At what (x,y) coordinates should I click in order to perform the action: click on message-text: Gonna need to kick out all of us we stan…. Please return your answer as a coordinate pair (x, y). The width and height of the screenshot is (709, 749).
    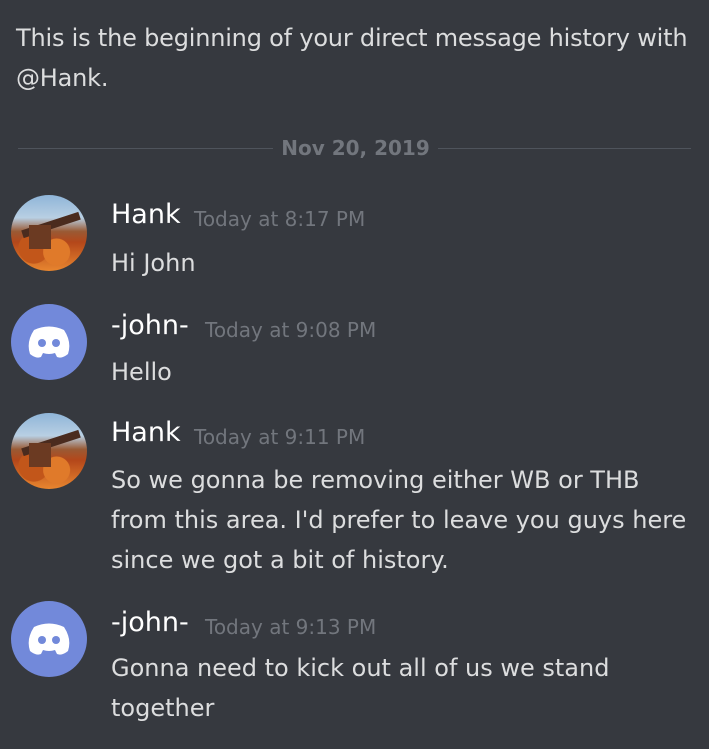
    Looking at the image, I should click on (360, 688).